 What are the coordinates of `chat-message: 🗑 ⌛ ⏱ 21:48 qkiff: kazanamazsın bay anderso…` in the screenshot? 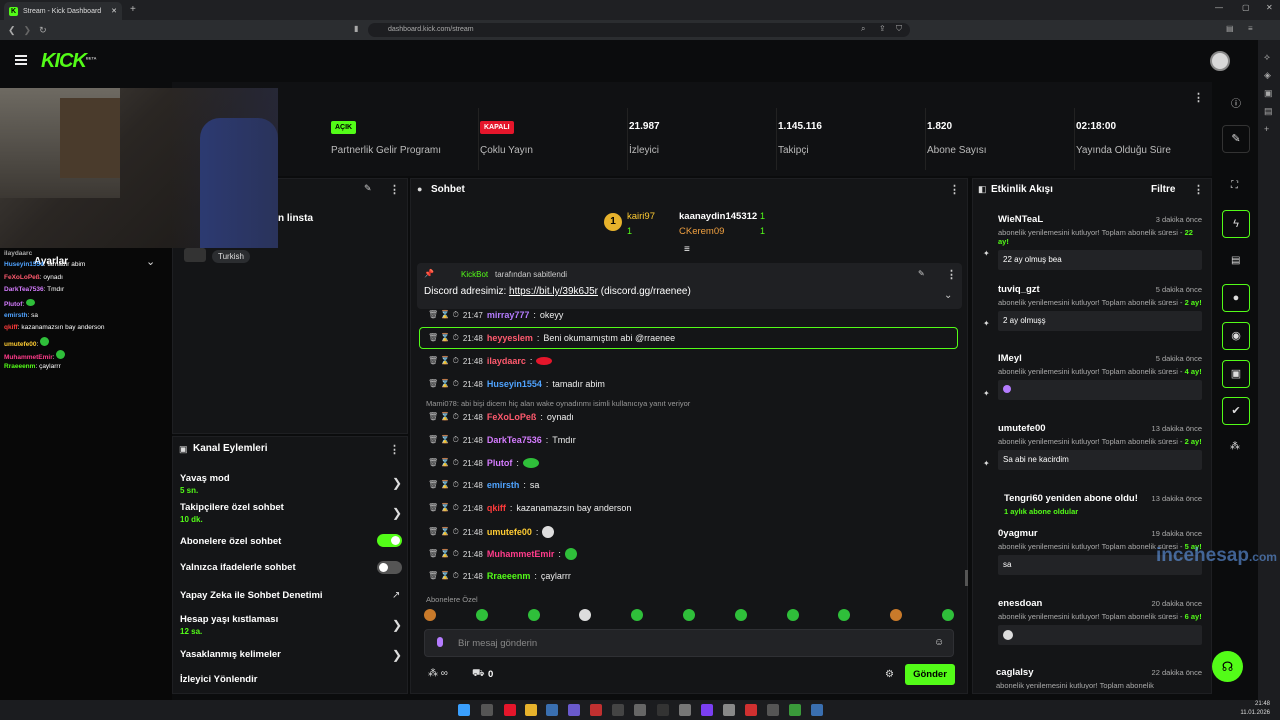 It's located at (529, 508).